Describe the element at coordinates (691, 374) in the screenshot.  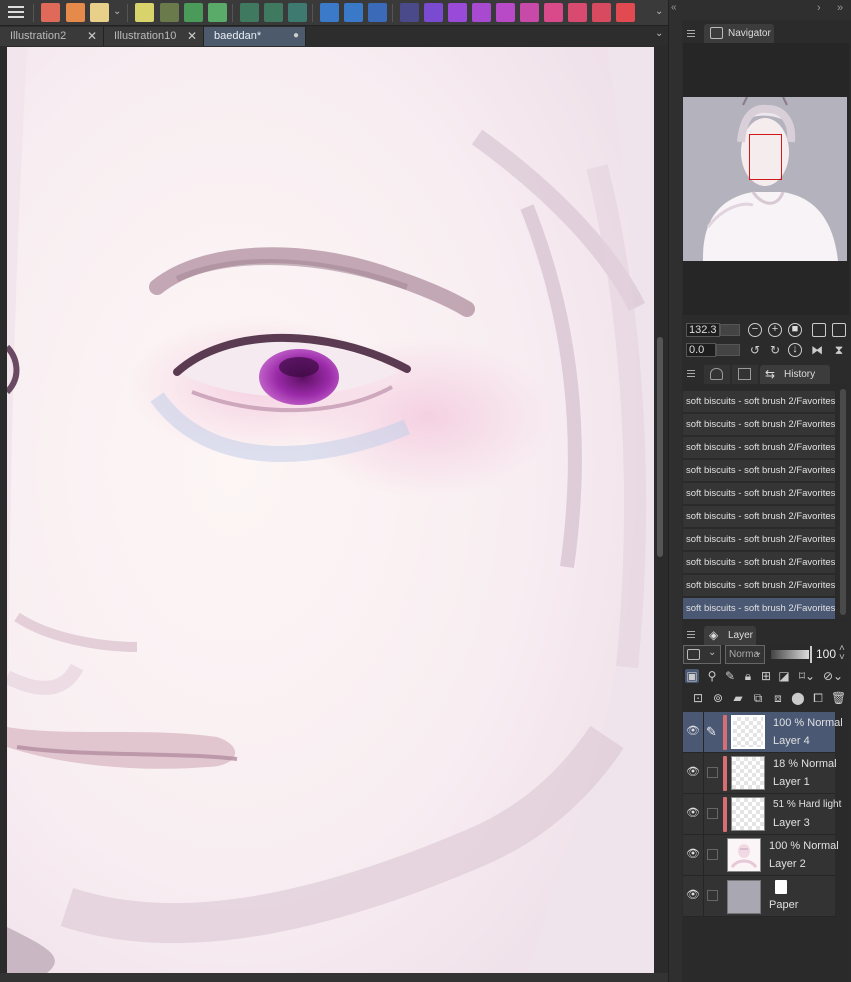
I see `history-menu-icon` at that location.